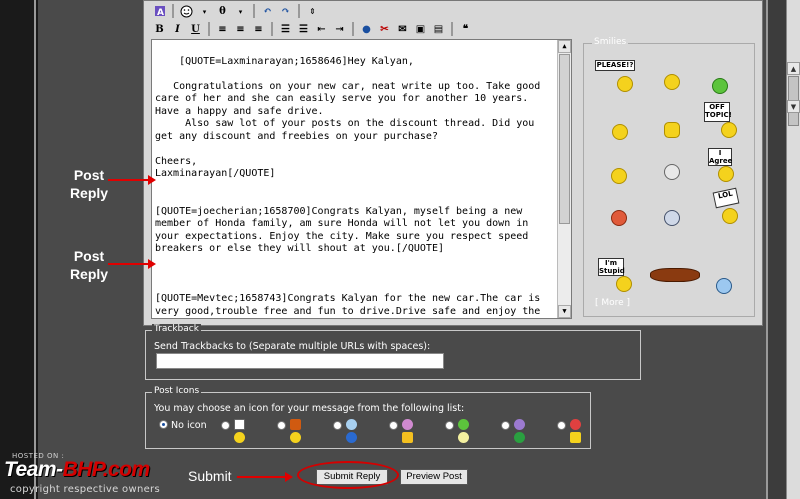 This screenshot has height=499, width=800. Describe the element at coordinates (195, 29) in the screenshot. I see `underline-button: U` at that location.